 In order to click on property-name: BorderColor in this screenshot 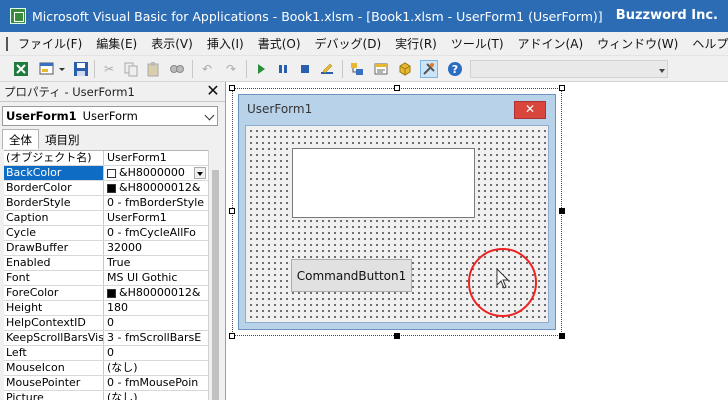, I will do `click(54, 188)`.